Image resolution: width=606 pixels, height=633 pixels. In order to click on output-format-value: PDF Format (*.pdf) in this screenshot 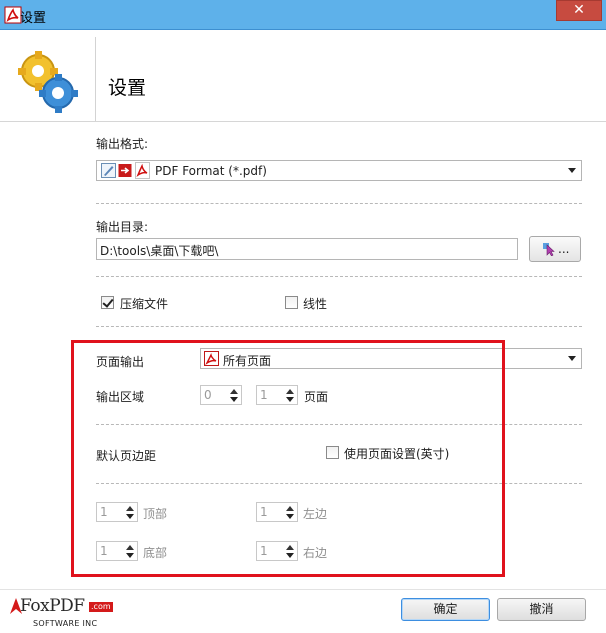, I will do `click(211, 171)`.